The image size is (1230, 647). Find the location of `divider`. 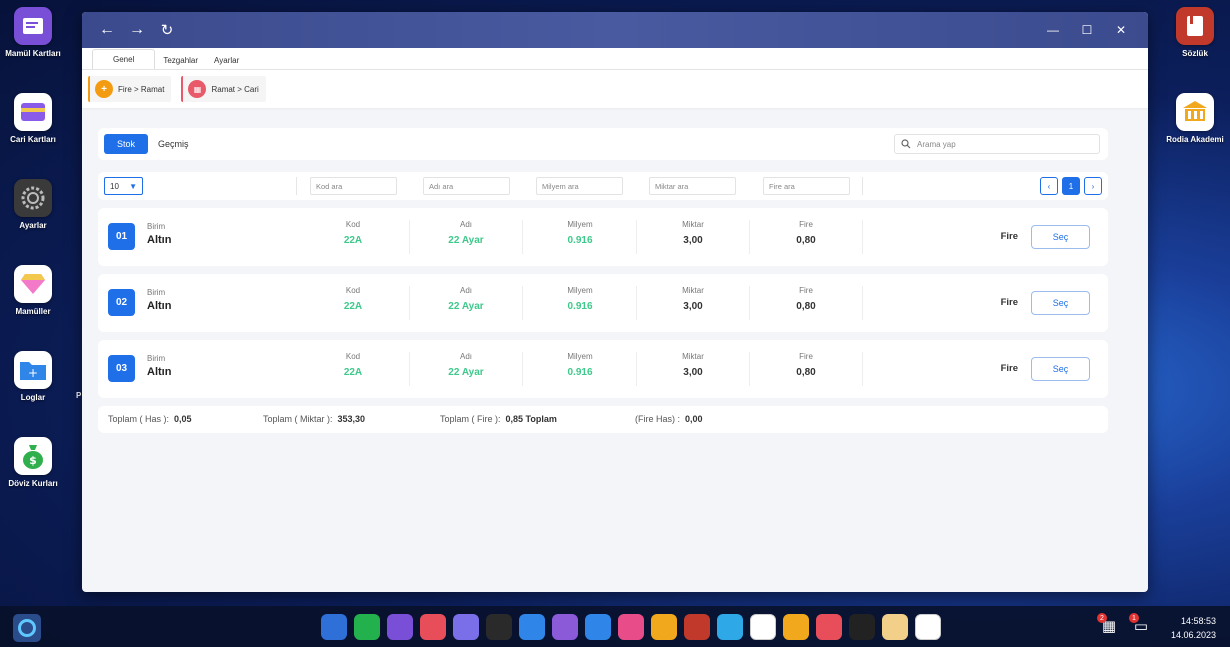

divider is located at coordinates (296, 186).